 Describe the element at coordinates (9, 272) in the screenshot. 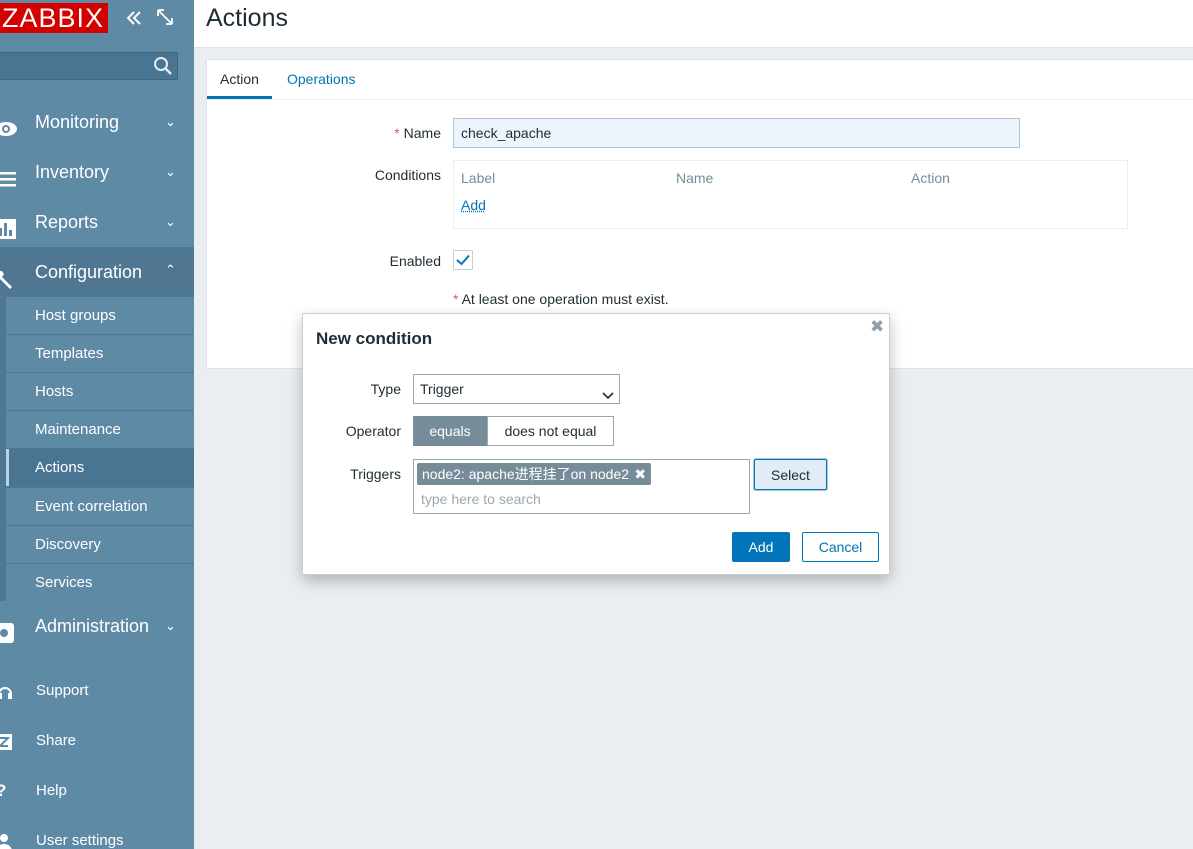

I see `wrench-icon` at that location.